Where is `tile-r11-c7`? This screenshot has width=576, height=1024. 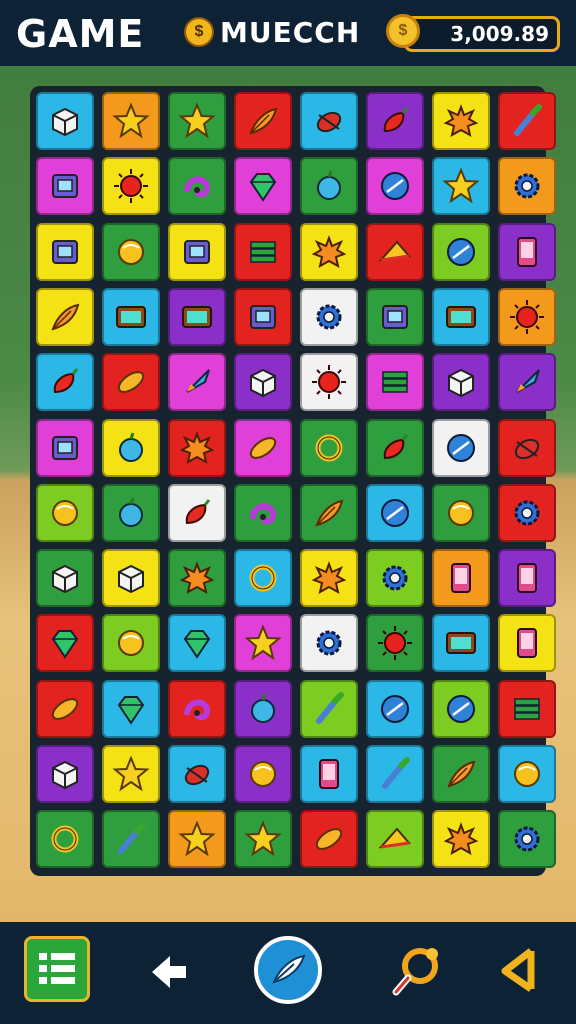
tile-r11-c7 is located at coordinates (461, 774).